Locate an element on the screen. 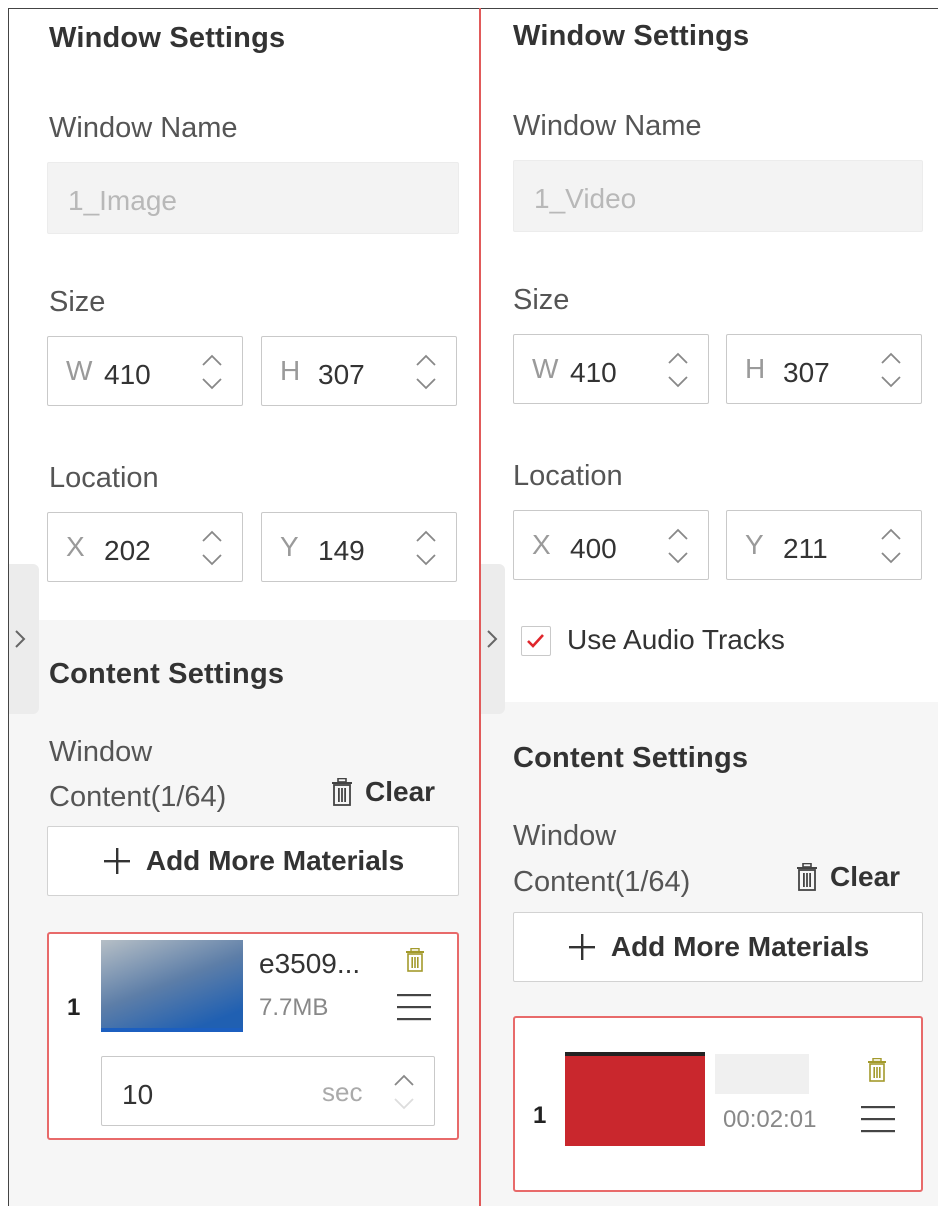 The width and height of the screenshot is (938, 1206). x-stepper: X 400 is located at coordinates (611, 545).